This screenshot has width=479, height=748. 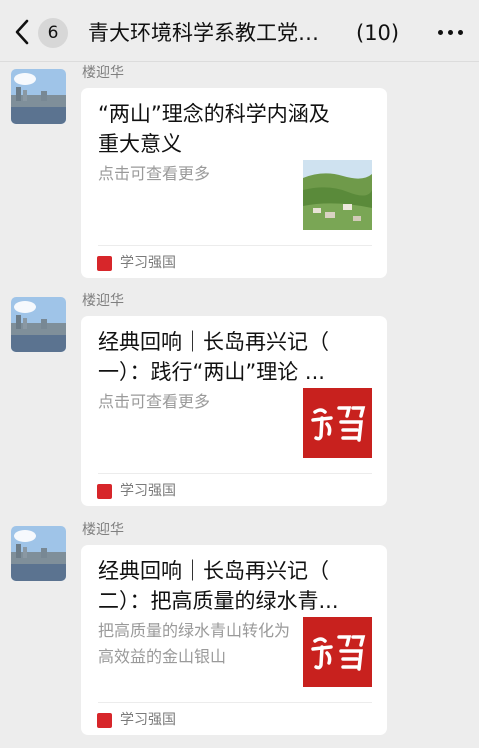 I want to click on article-title-line: 重大意义, so click(x=140, y=144).